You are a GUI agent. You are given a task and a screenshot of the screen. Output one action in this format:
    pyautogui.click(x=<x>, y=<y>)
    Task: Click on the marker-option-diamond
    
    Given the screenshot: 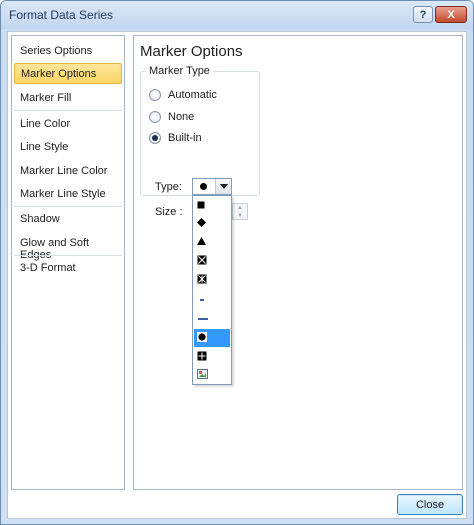 What is the action you would take?
    pyautogui.click(x=212, y=224)
    